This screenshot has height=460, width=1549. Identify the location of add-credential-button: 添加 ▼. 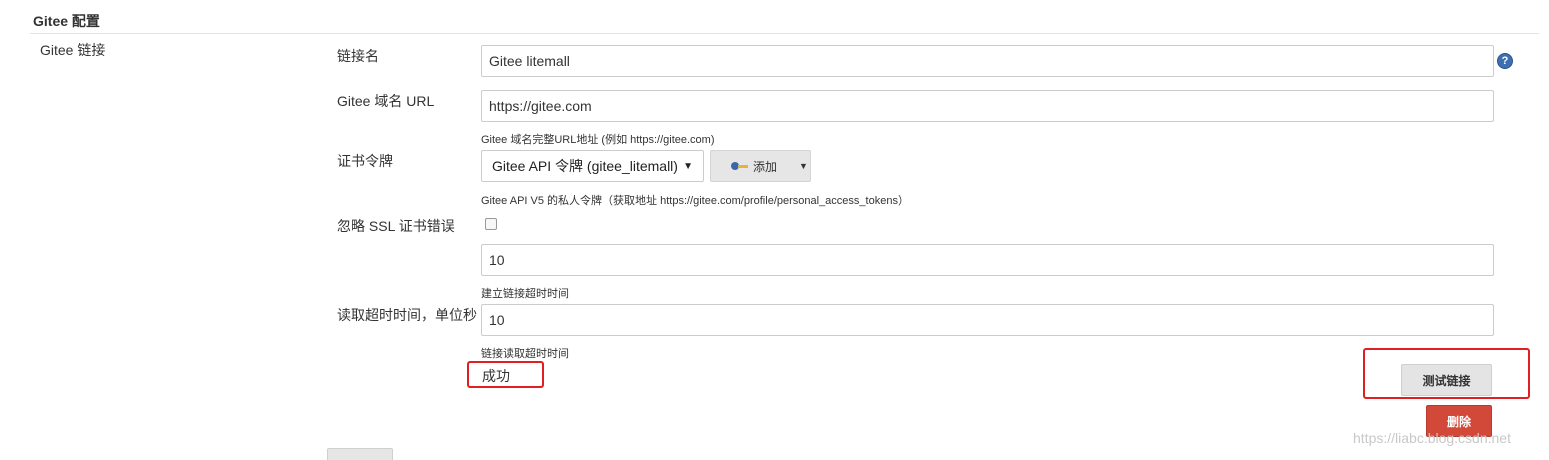
(760, 166).